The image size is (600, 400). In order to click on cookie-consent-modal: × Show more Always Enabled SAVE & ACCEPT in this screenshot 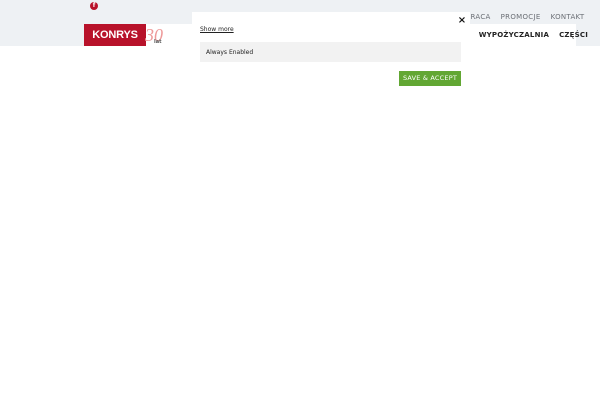, I will do `click(331, 52)`.